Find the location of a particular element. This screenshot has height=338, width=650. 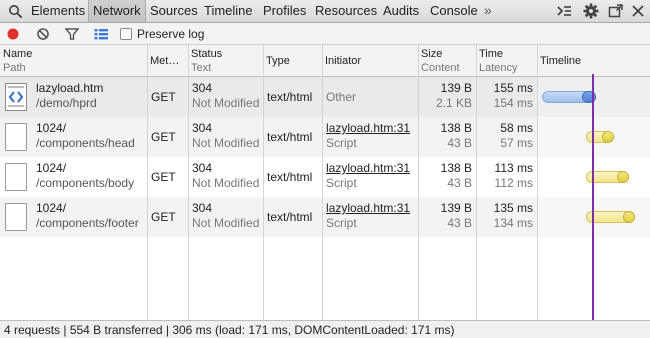

filter-icon is located at coordinates (72, 34).